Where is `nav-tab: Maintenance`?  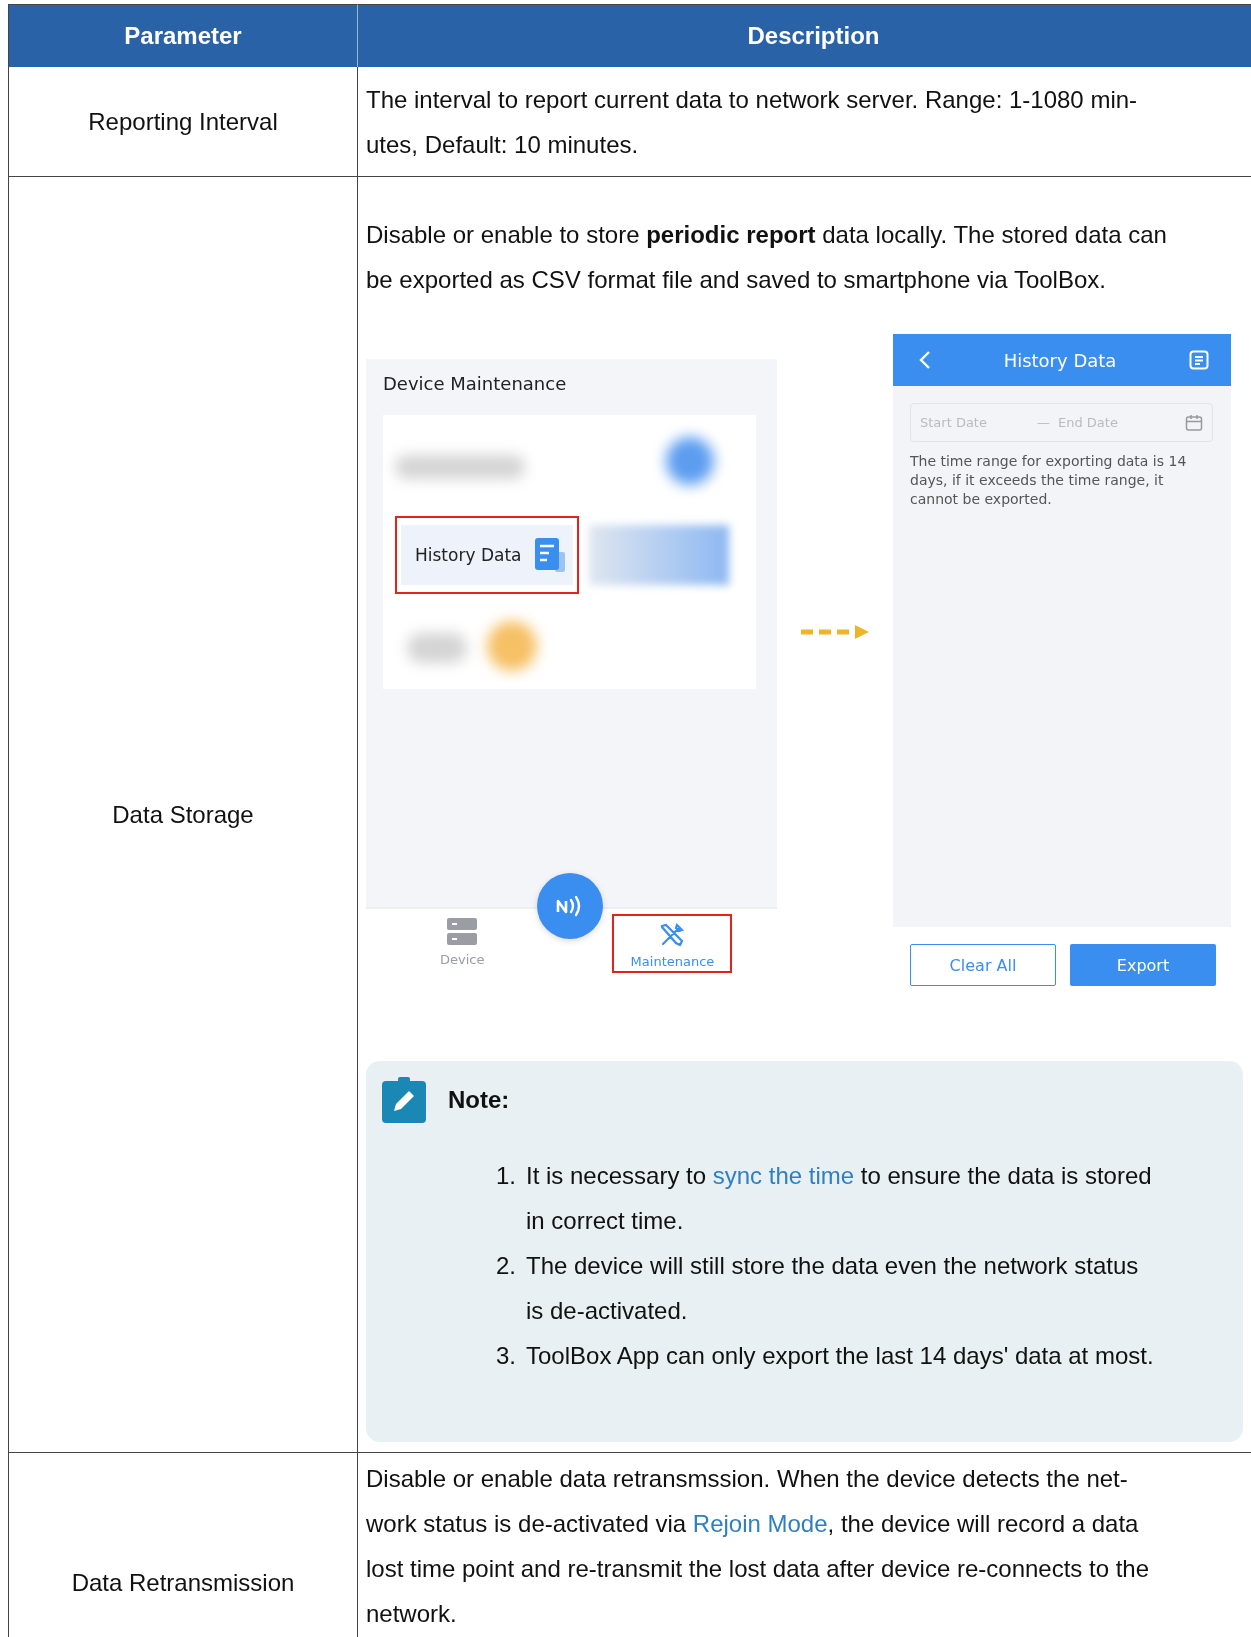
nav-tab: Maintenance is located at coordinates (672, 943).